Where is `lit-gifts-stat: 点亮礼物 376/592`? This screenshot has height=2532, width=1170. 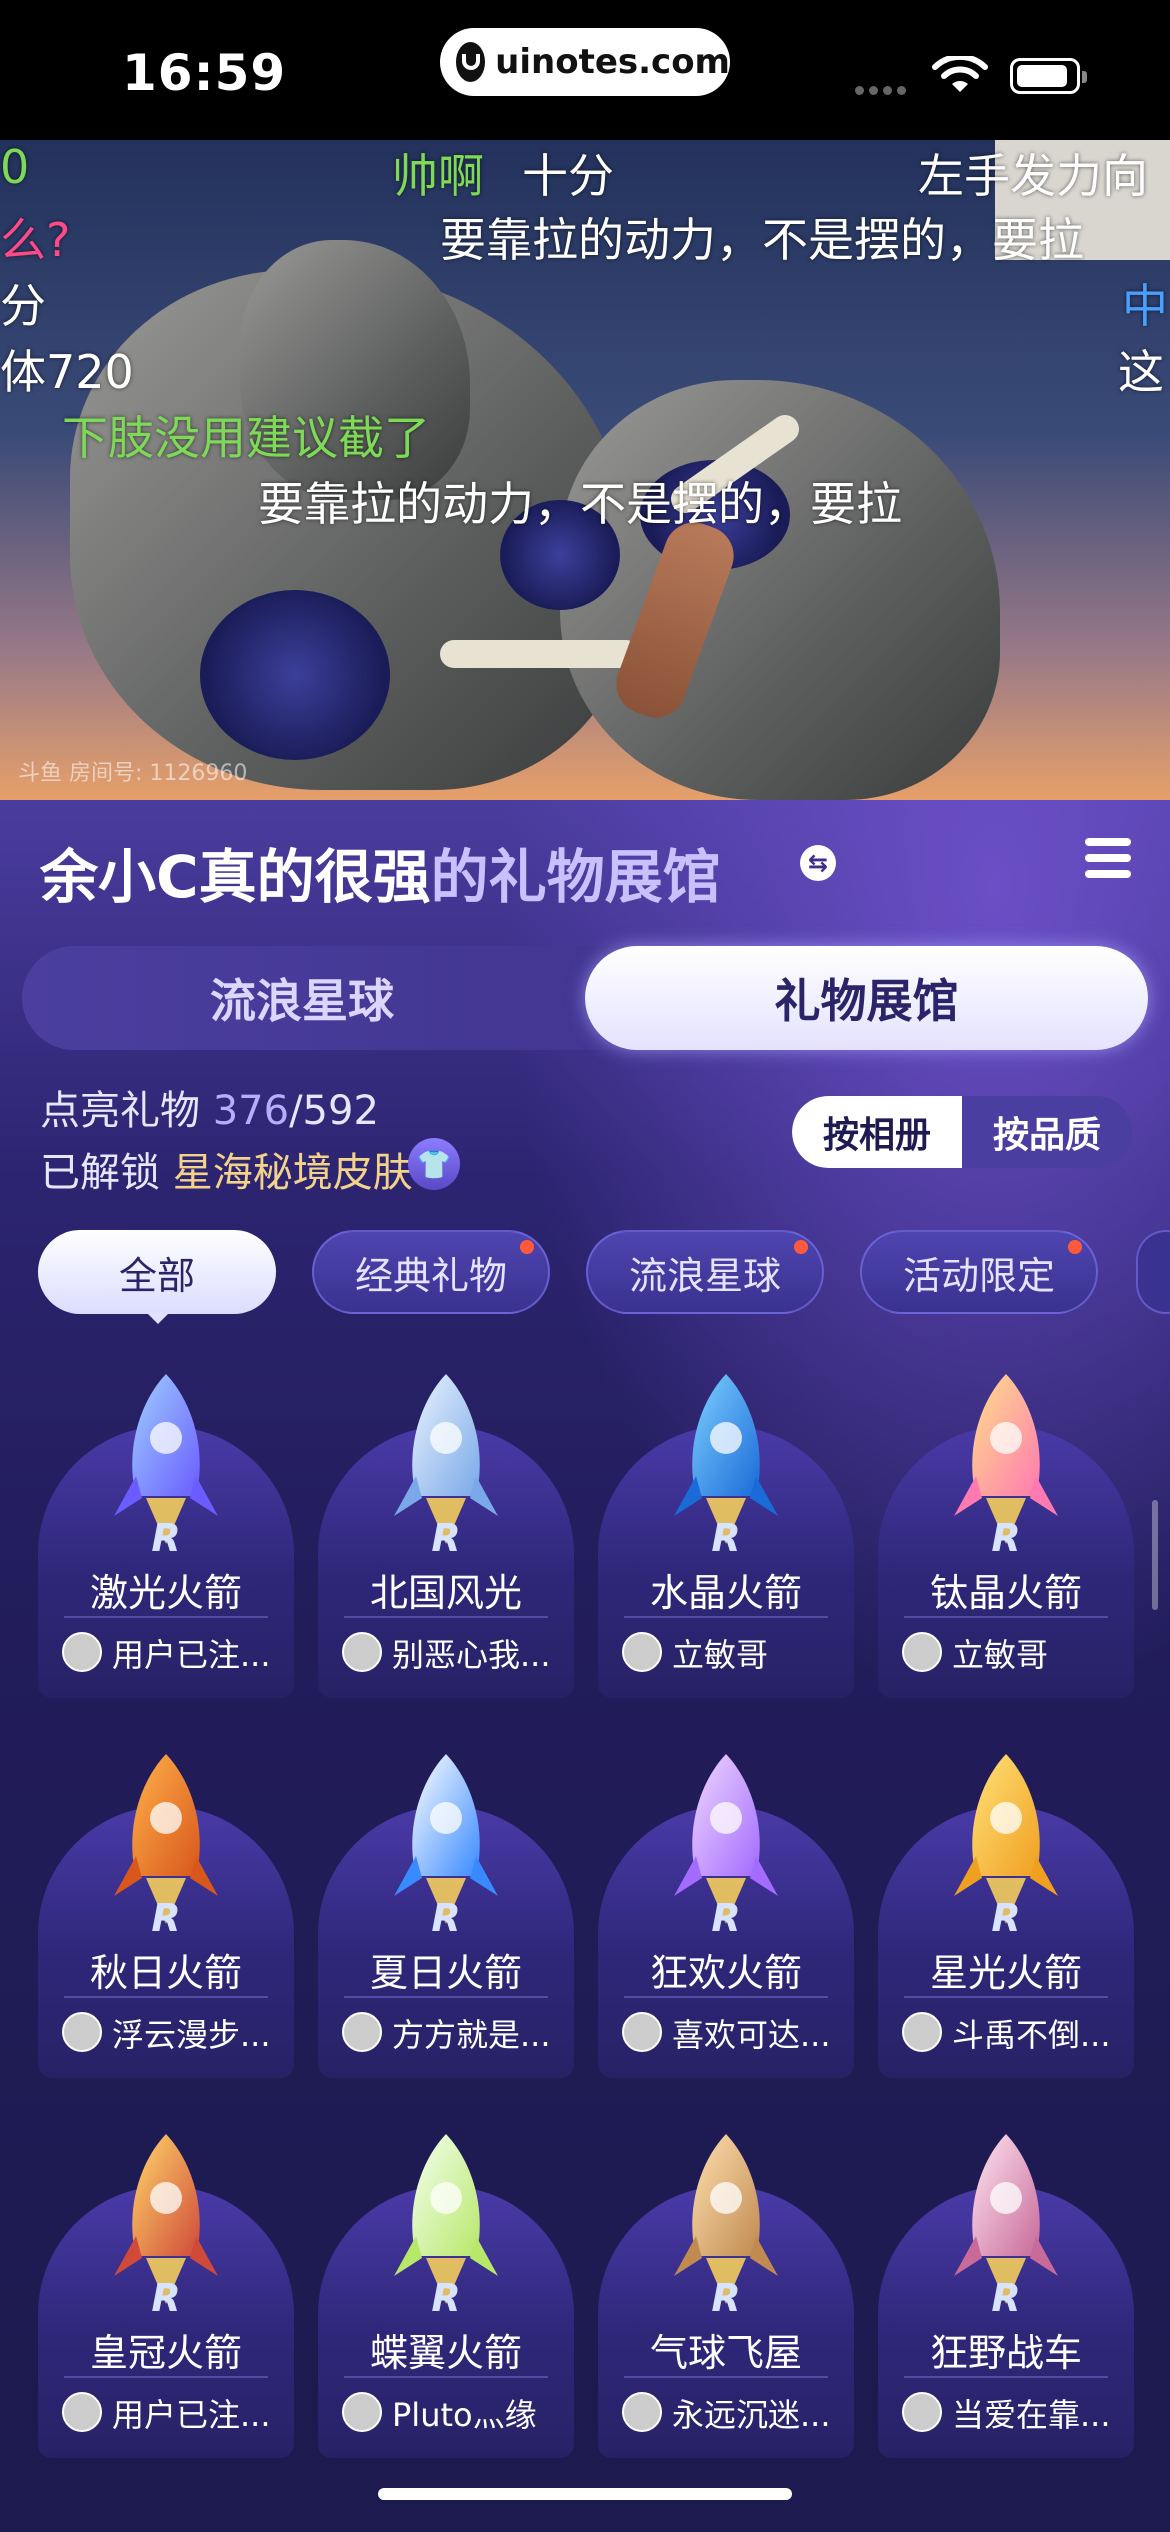
lit-gifts-stat: 点亮礼物 376/592 is located at coordinates (209, 1107).